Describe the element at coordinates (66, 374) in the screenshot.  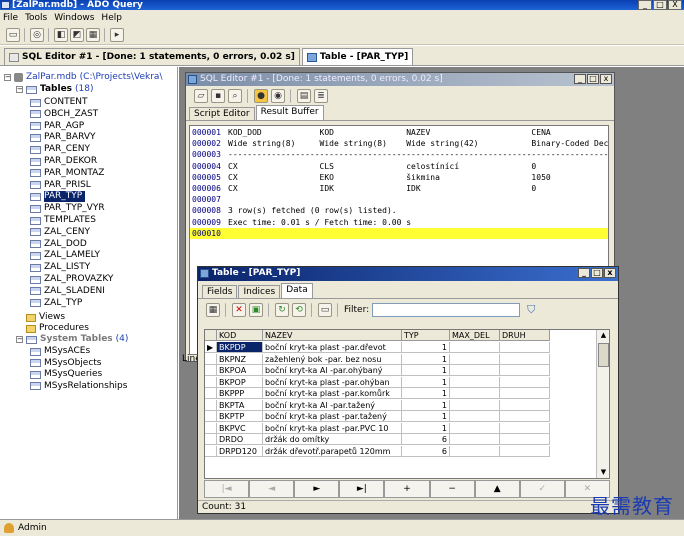
I see `tree-system-table-item: MSysQueries` at that location.